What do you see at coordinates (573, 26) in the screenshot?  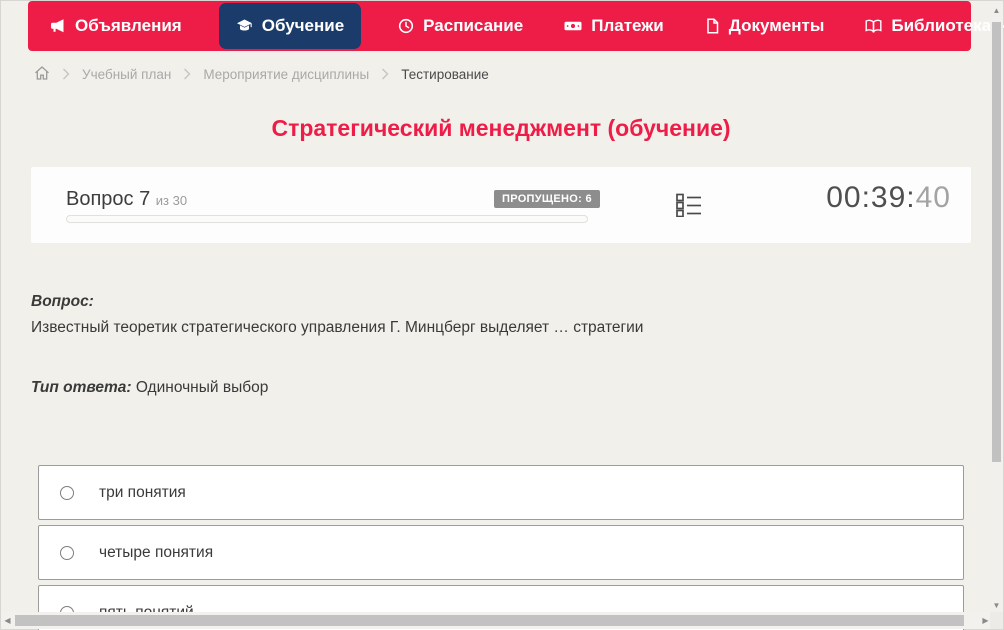 I see `banknote-icon` at bounding box center [573, 26].